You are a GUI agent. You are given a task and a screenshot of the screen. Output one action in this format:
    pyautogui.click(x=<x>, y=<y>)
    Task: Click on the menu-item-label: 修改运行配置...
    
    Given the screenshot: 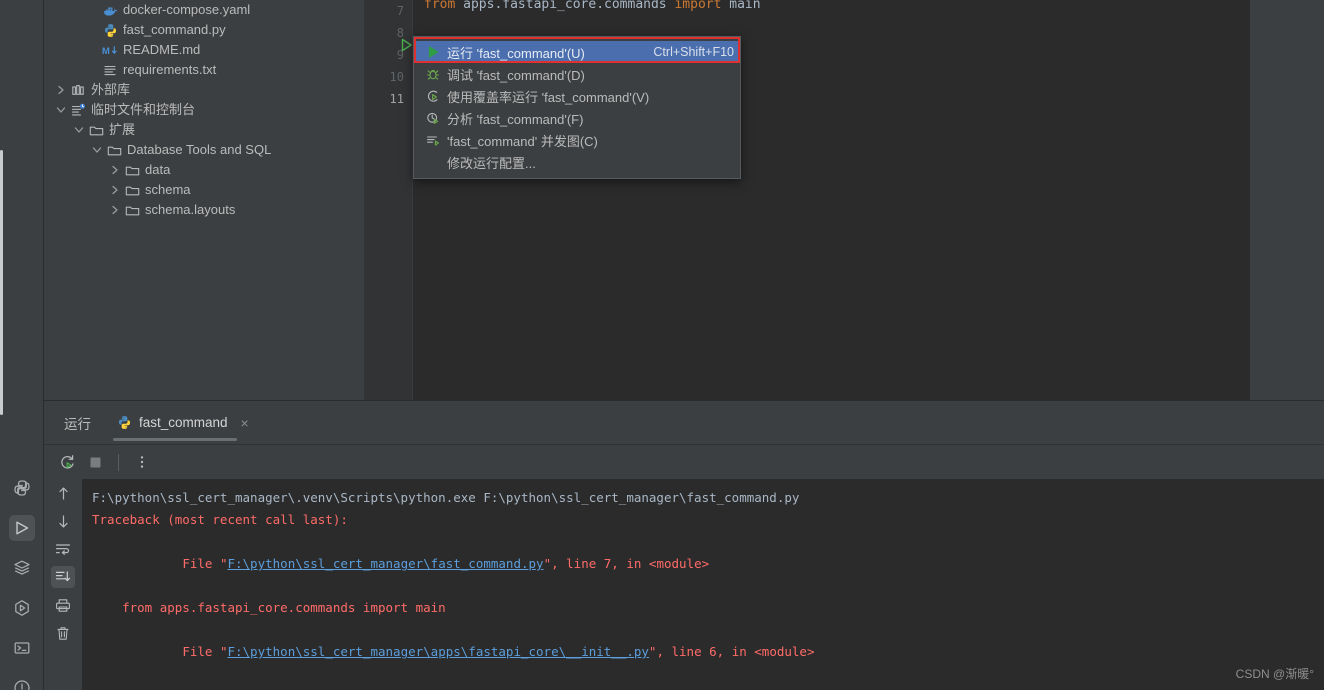 What is the action you would take?
    pyautogui.click(x=491, y=163)
    